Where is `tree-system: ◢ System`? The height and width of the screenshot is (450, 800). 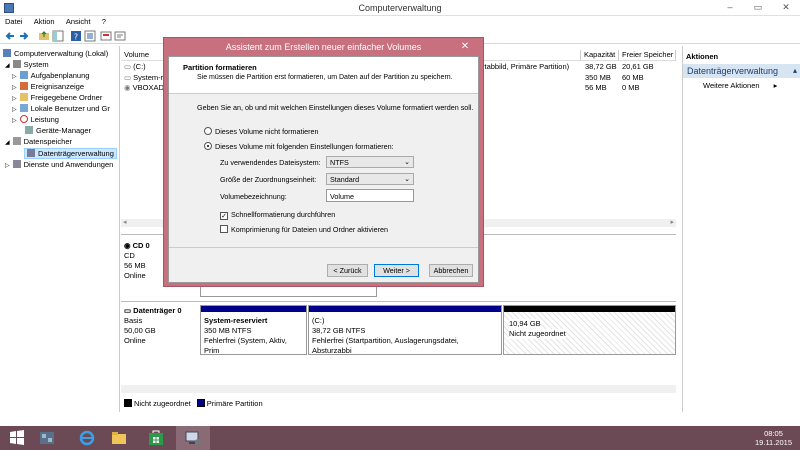 tree-system: ◢ System is located at coordinates (27, 65).